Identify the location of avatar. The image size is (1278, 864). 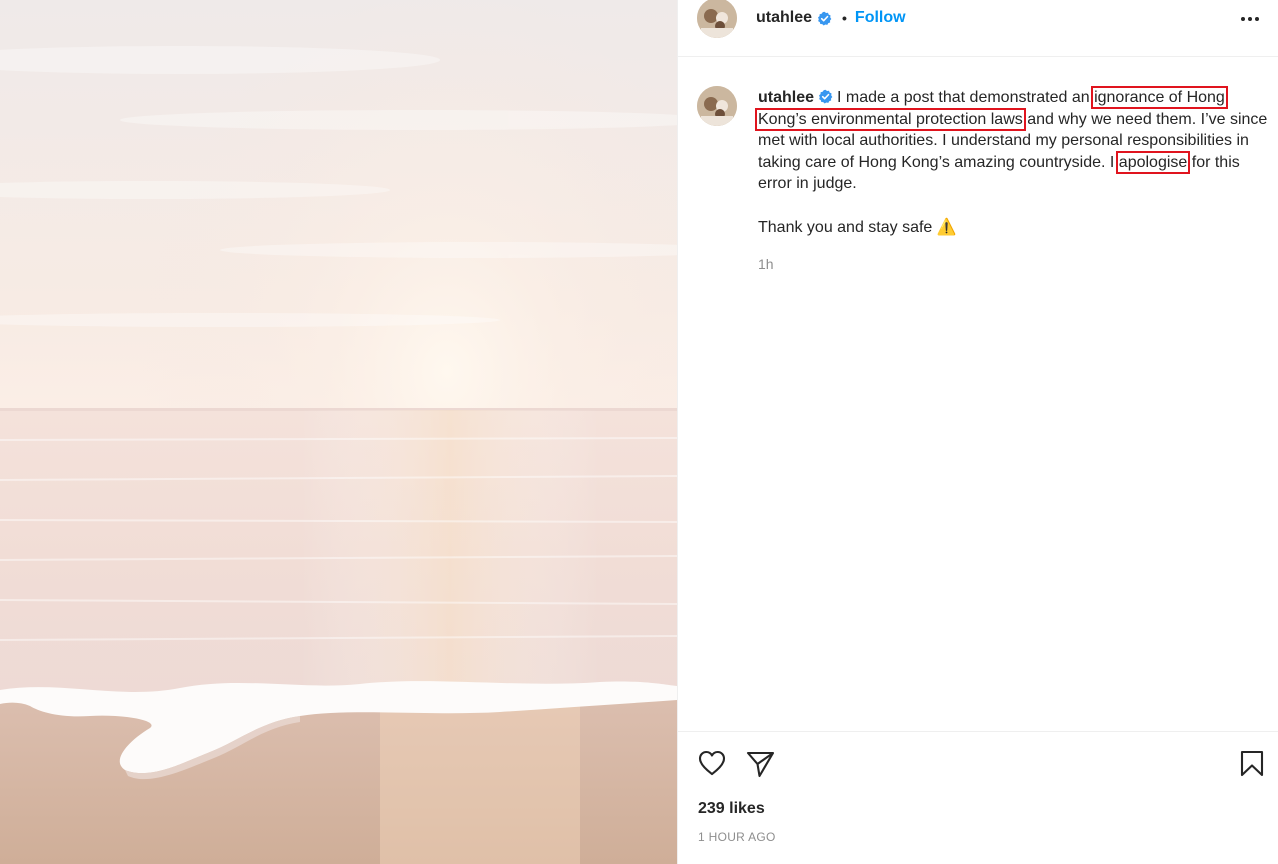
(717, 19).